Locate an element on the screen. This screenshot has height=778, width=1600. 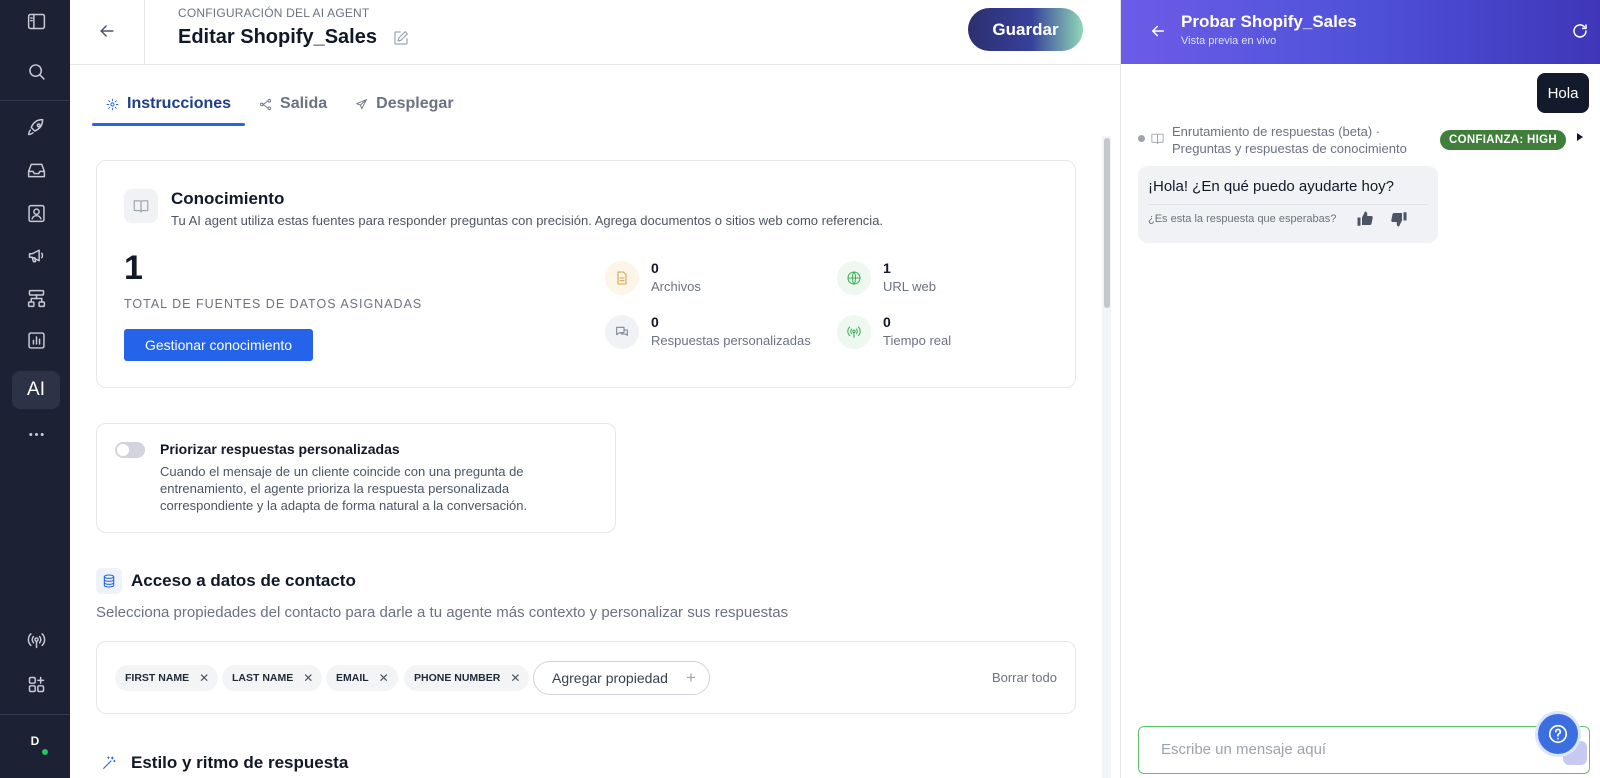
scrollbar-thumb is located at coordinates (1107, 223).